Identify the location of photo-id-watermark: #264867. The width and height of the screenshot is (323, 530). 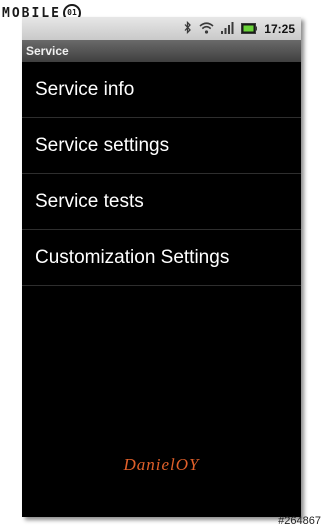
(299, 521).